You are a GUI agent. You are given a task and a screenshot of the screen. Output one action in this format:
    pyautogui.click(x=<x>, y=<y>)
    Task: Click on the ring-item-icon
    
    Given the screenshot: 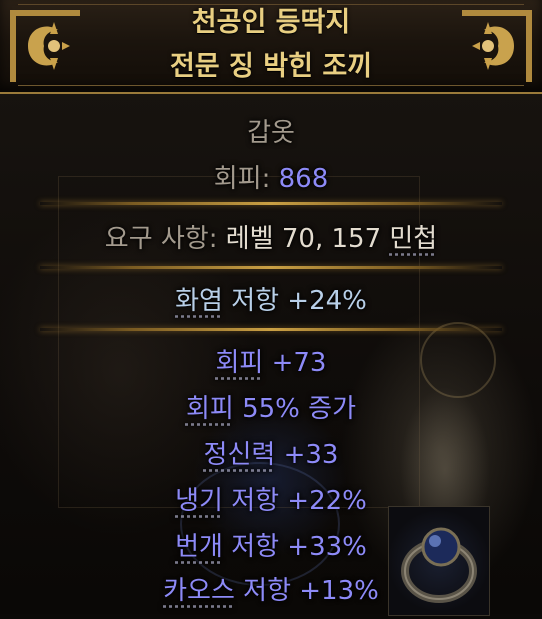 What is the action you would take?
    pyautogui.click(x=439, y=561)
    